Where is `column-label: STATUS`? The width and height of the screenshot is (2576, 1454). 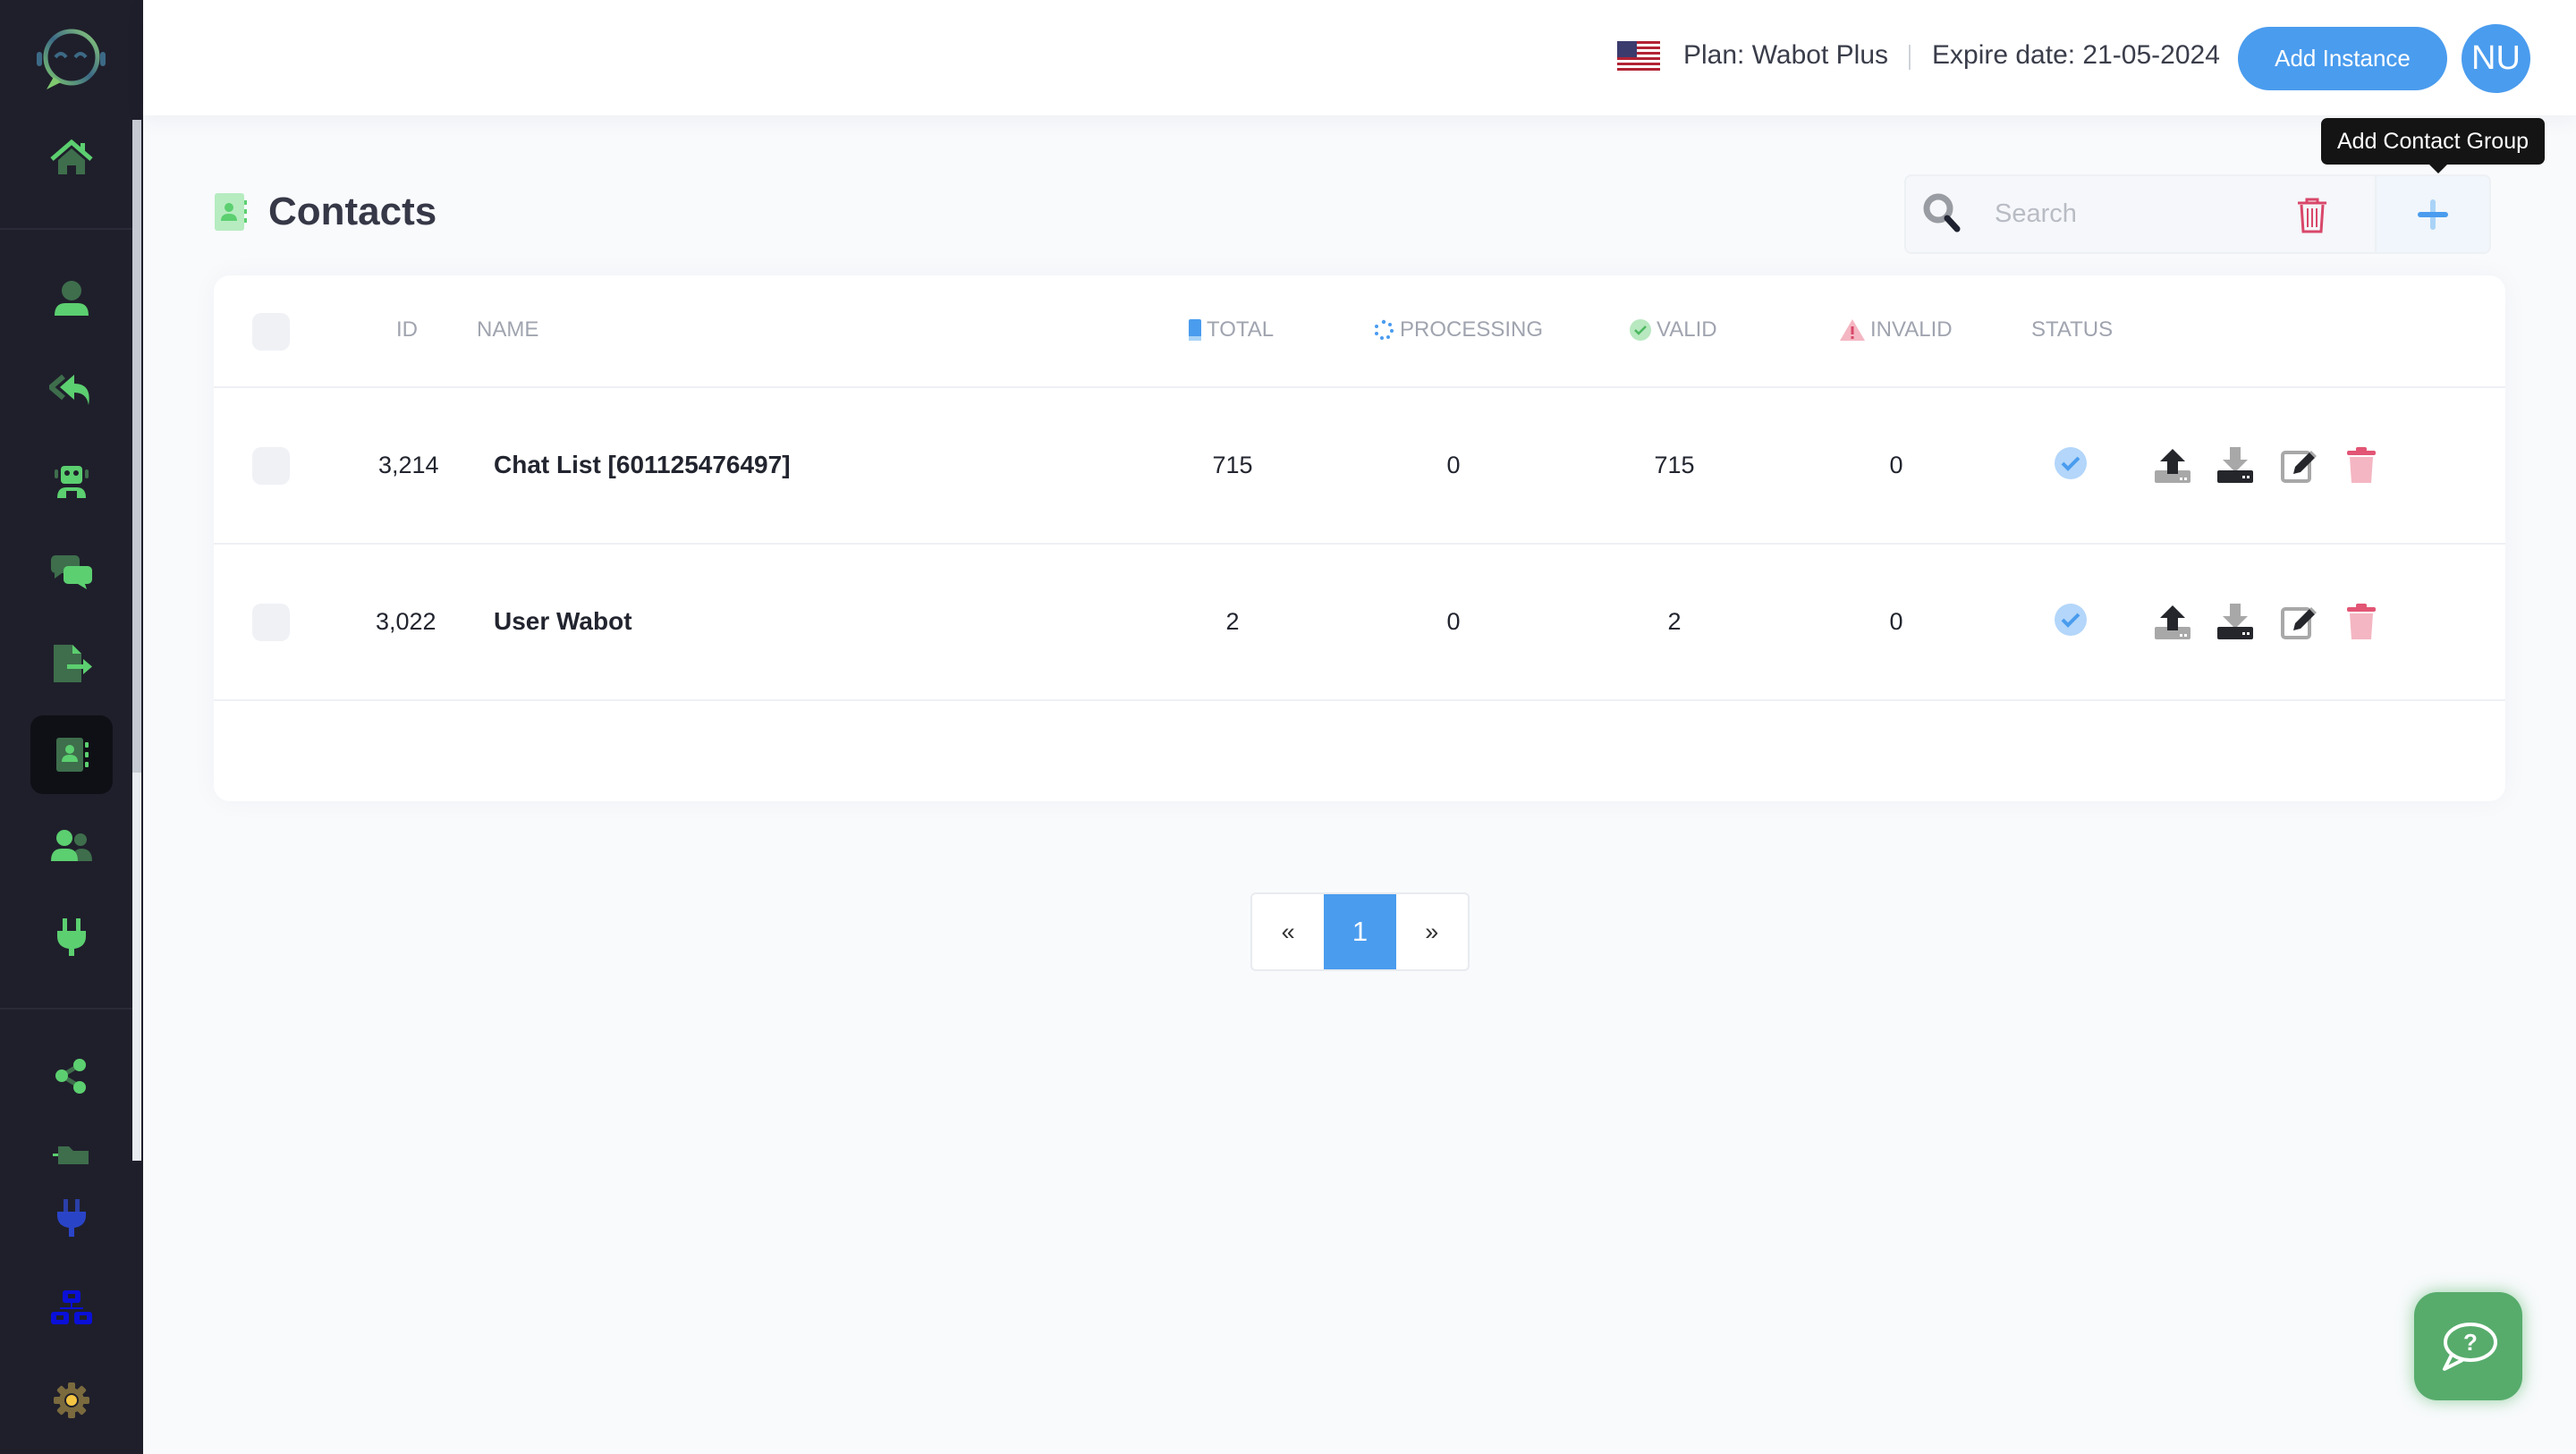 column-label: STATUS is located at coordinates (2072, 329).